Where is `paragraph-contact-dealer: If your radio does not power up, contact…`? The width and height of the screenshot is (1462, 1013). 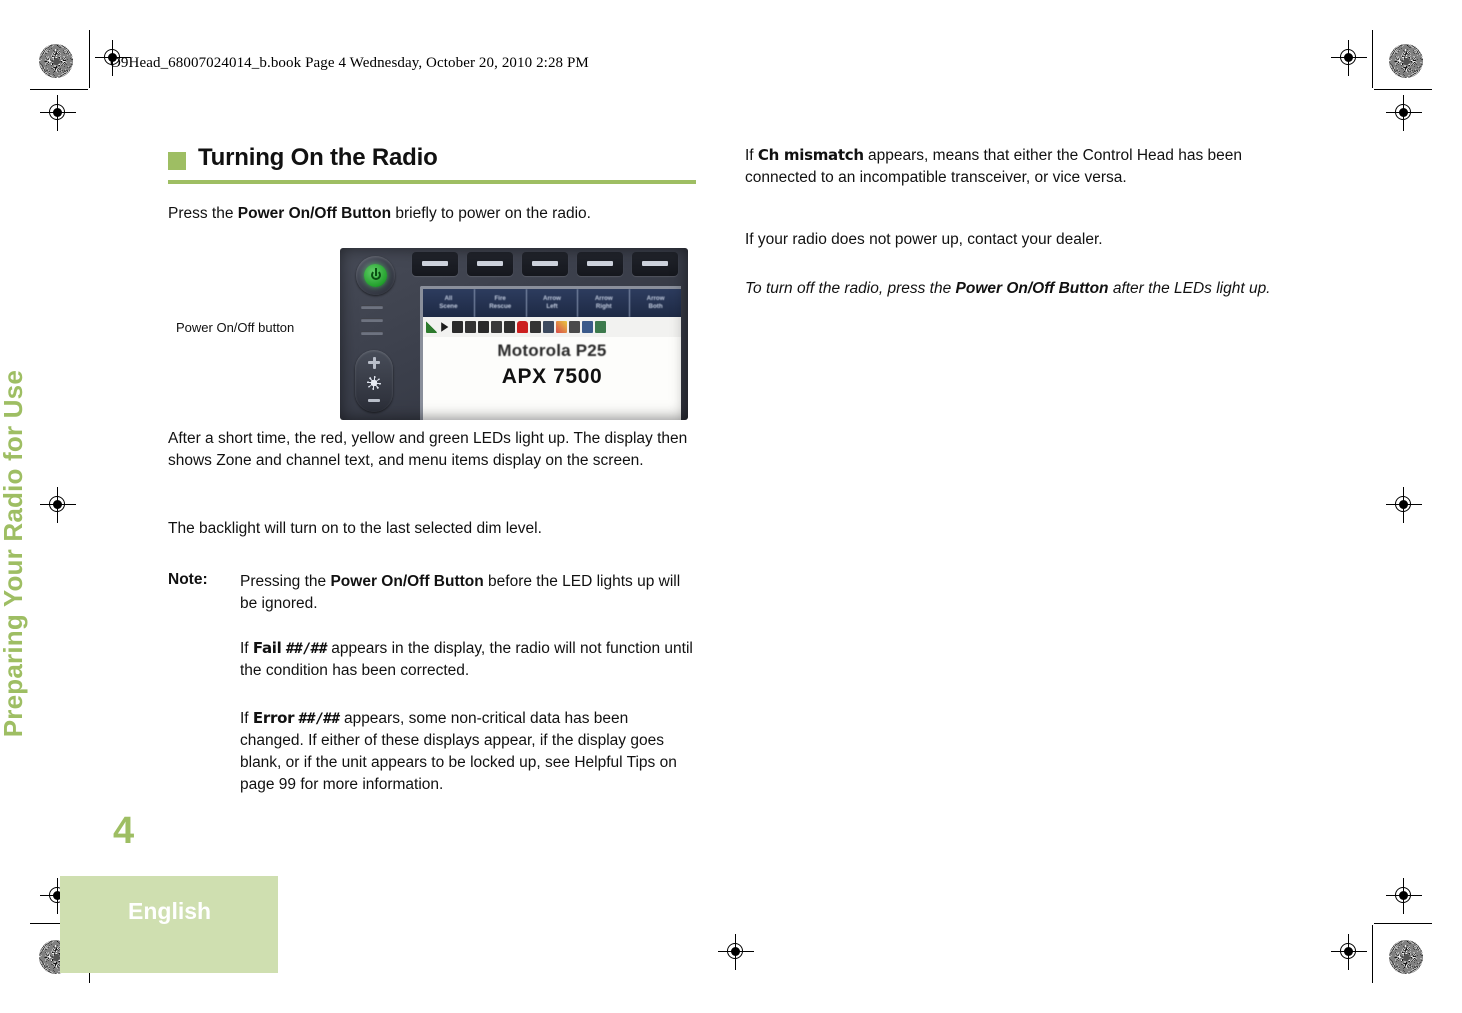 paragraph-contact-dealer: If your radio does not power up, contact… is located at coordinates (924, 239).